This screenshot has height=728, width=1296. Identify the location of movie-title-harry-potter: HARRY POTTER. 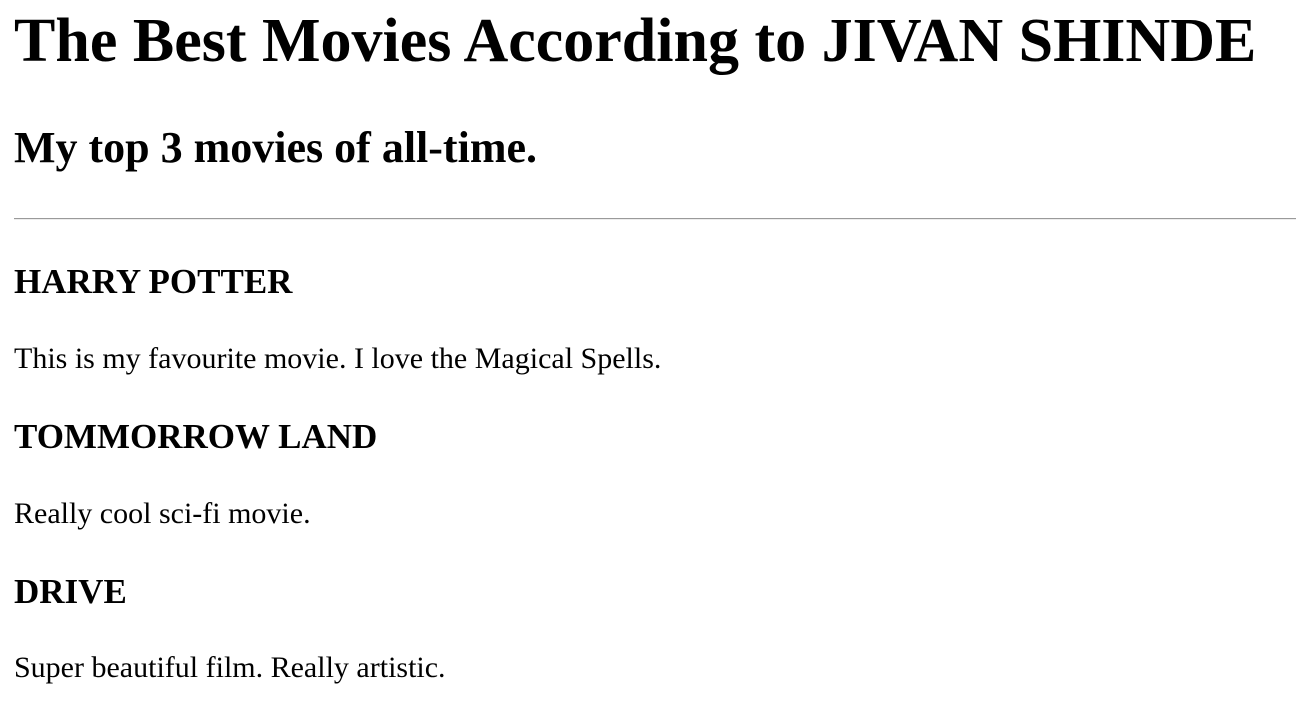
(153, 281).